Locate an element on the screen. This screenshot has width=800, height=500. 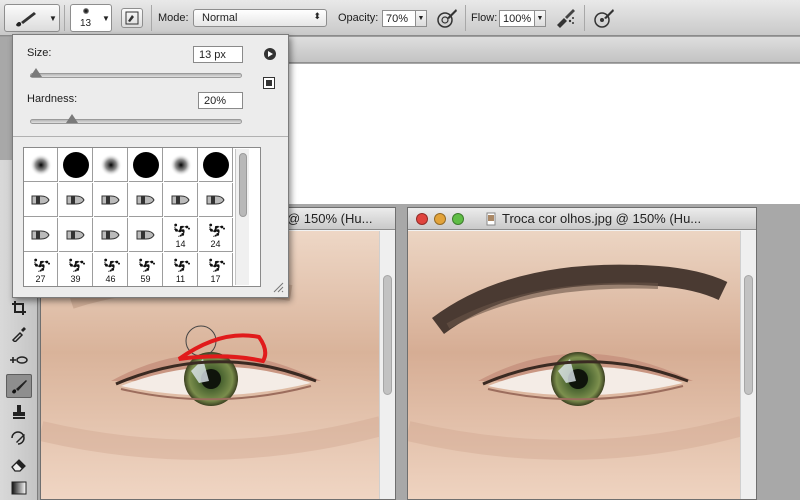
brush-preset-size: 24 is located at coordinates (215, 243).